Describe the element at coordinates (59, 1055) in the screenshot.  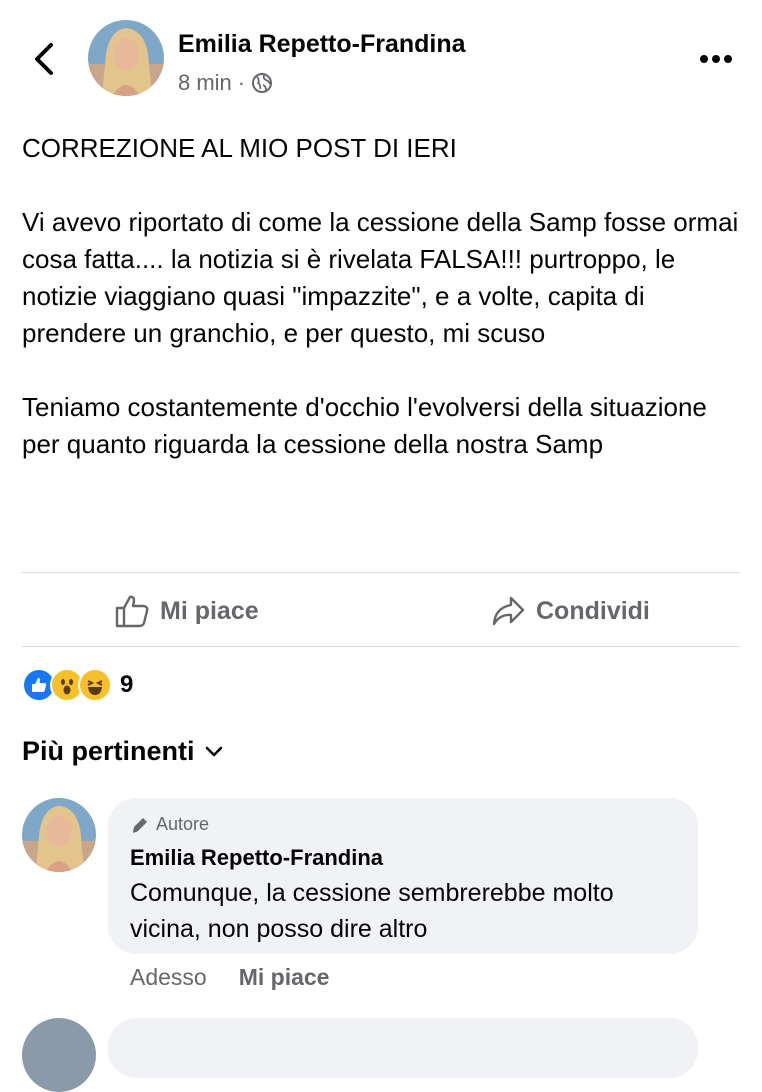
I see `next-commenter-avatar` at that location.